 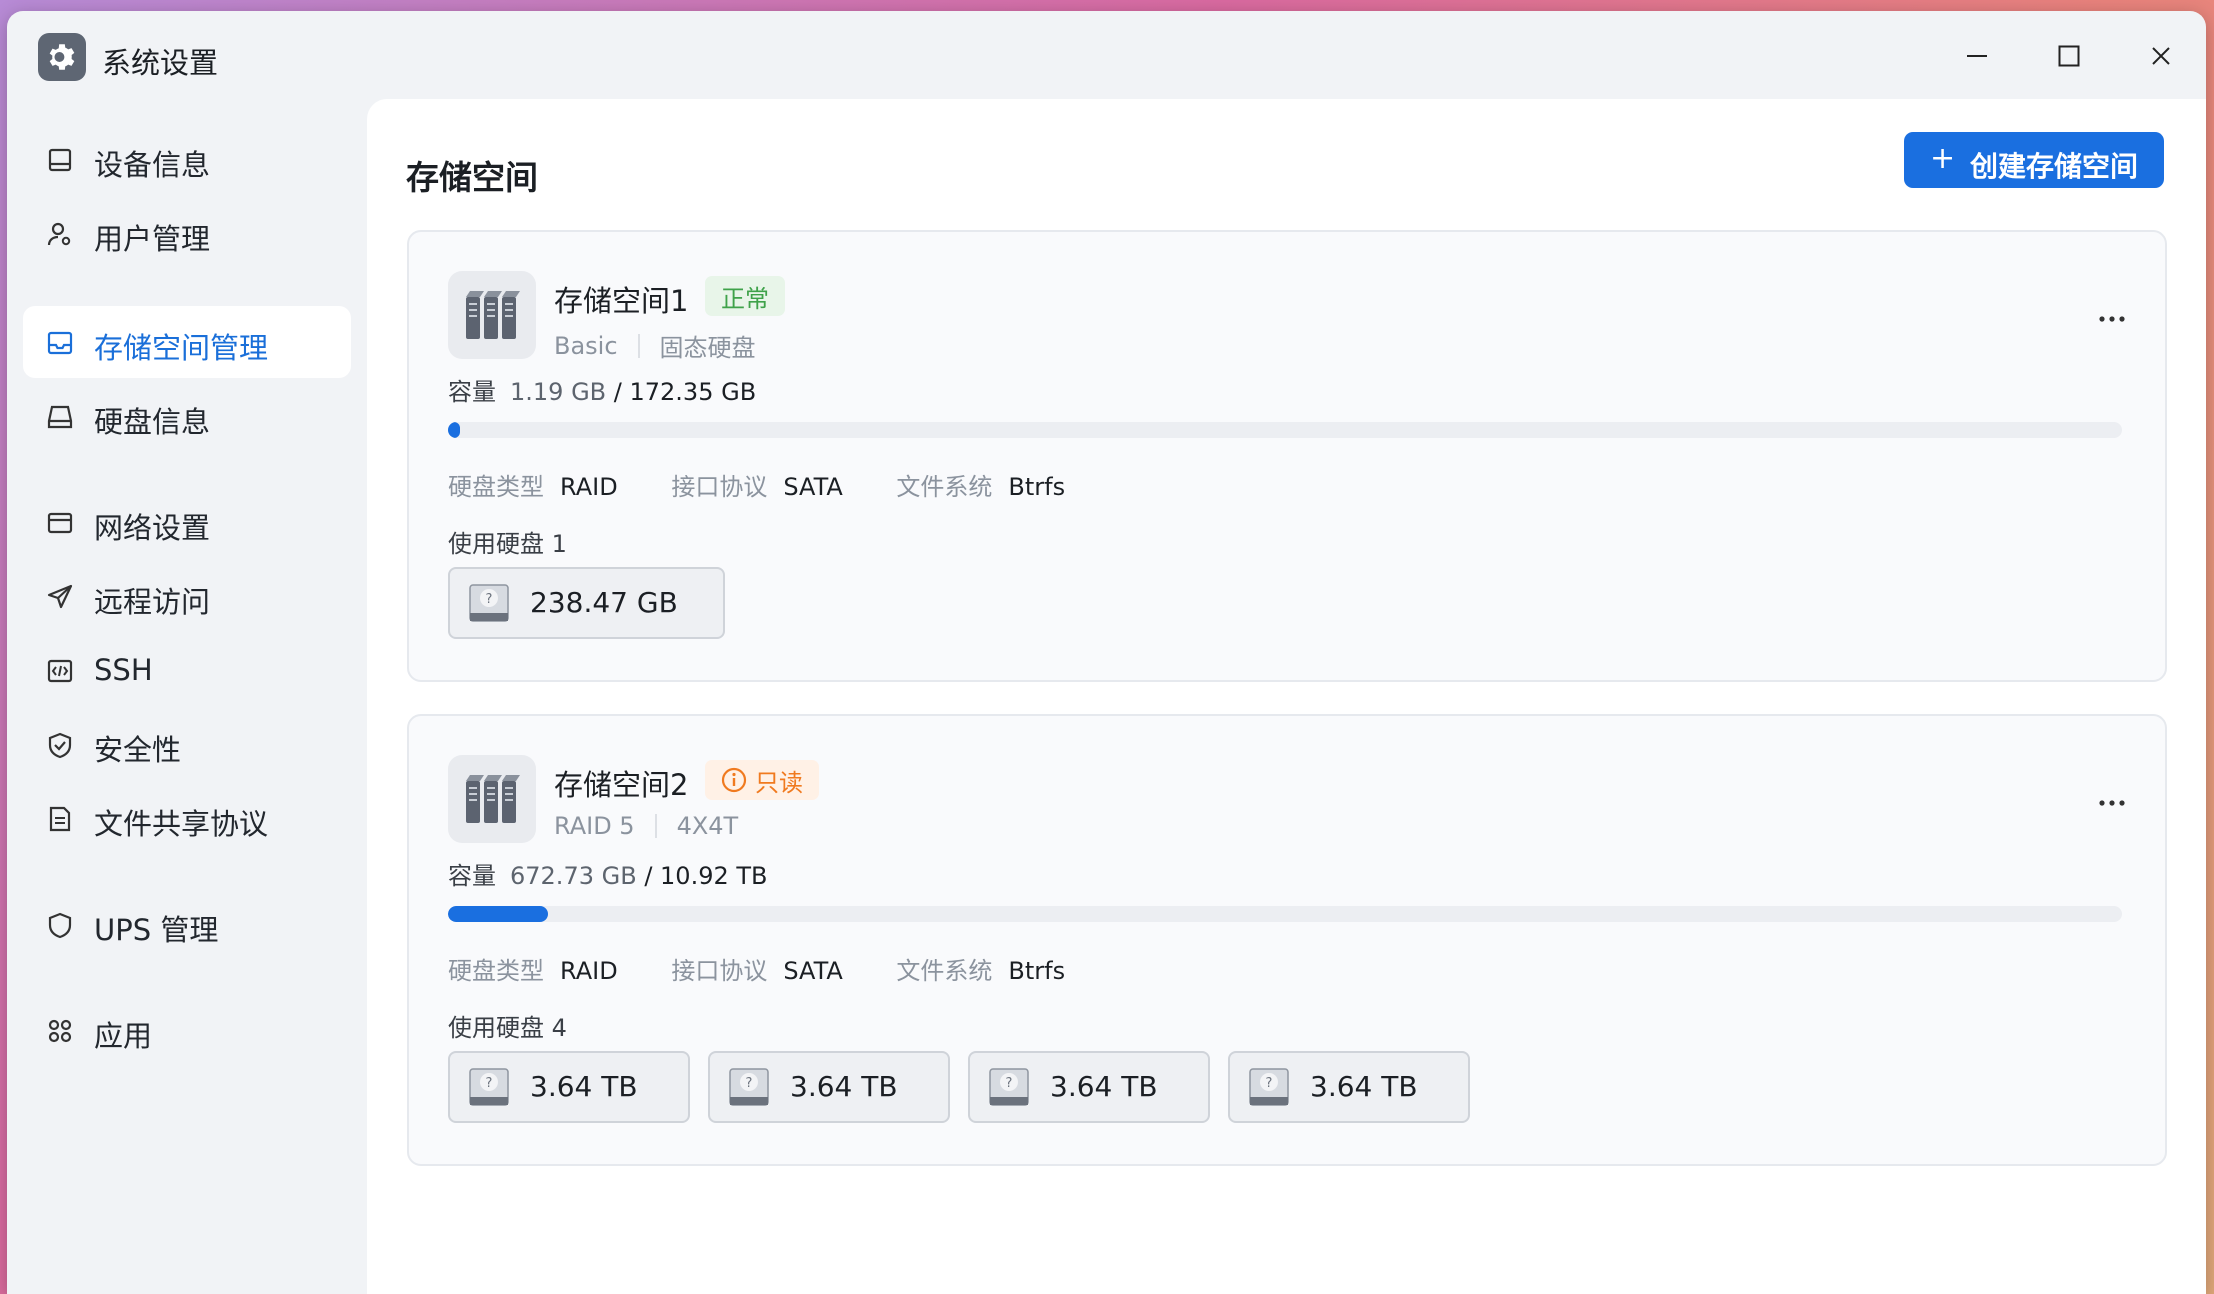 I want to click on maximize-icon, so click(x=2069, y=56).